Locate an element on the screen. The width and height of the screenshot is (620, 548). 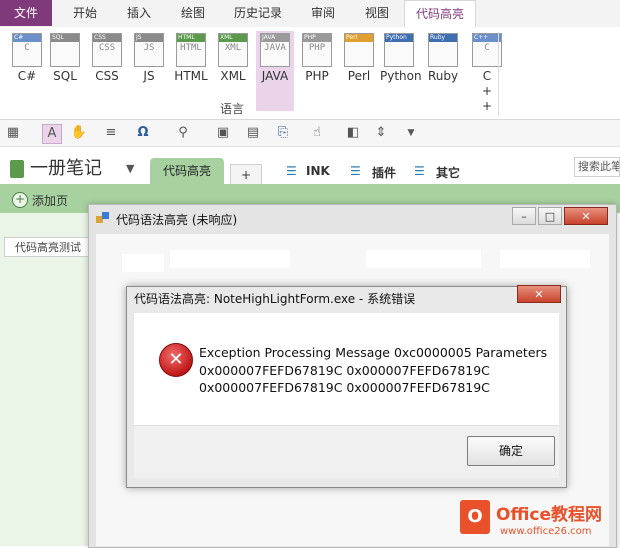
file-icon-header: C# is located at coordinates (27, 38).